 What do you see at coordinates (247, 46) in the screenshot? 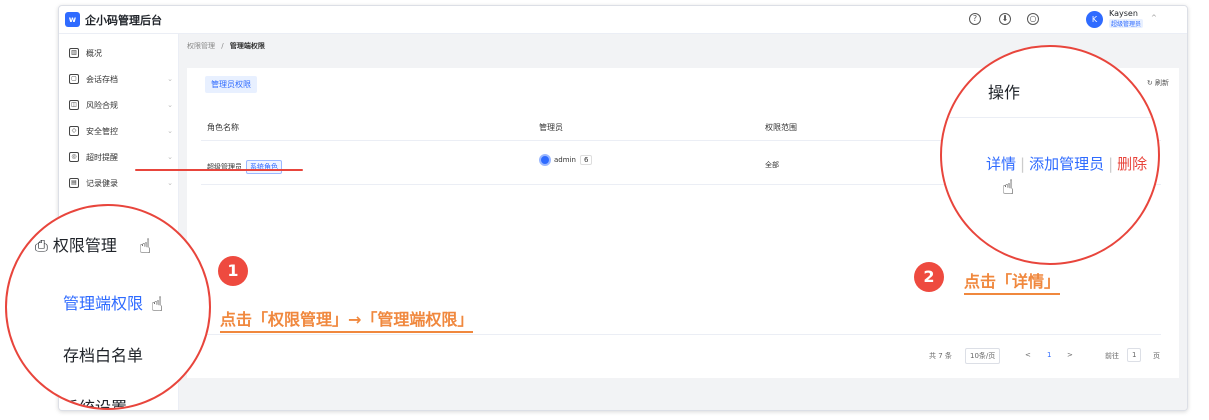
I see `breadcrumb-current: 管理端权限` at bounding box center [247, 46].